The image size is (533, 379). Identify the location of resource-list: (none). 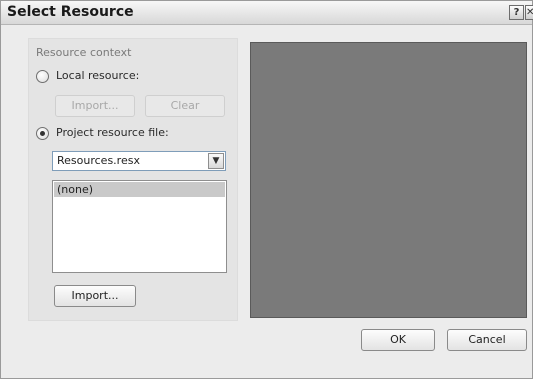
(139, 226).